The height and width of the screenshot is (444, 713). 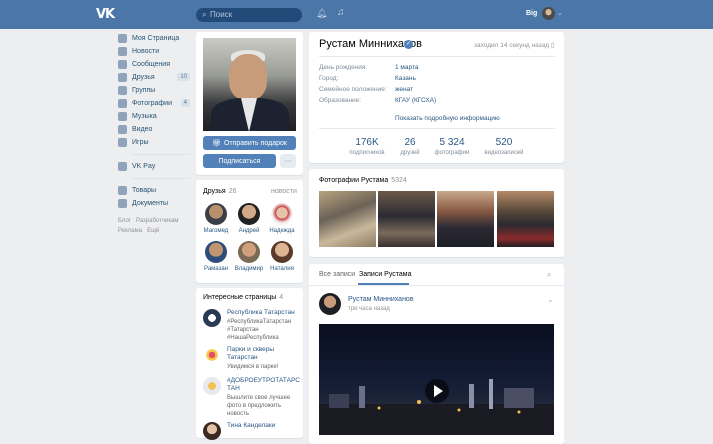 I want to click on nav-item-groups: Группы, so click(x=154, y=90).